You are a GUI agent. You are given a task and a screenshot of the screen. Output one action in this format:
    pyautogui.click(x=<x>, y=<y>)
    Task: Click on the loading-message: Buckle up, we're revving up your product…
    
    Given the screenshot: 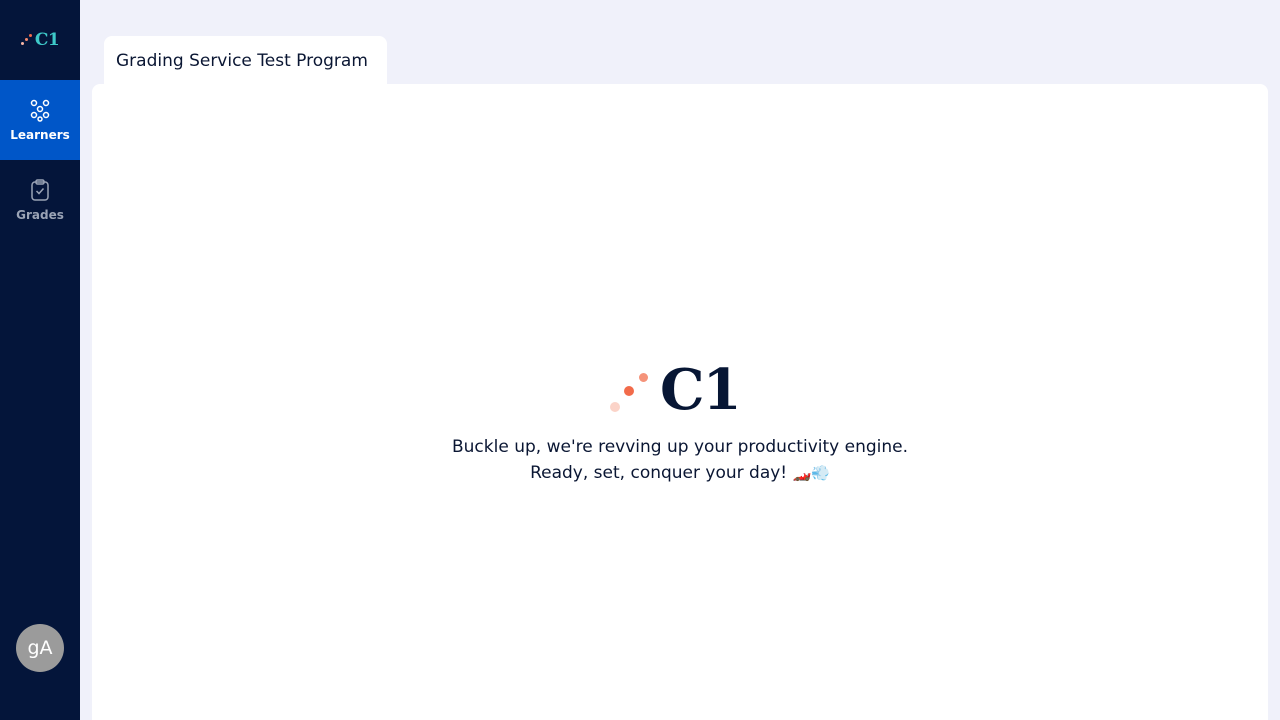 What is the action you would take?
    pyautogui.click(x=680, y=460)
    